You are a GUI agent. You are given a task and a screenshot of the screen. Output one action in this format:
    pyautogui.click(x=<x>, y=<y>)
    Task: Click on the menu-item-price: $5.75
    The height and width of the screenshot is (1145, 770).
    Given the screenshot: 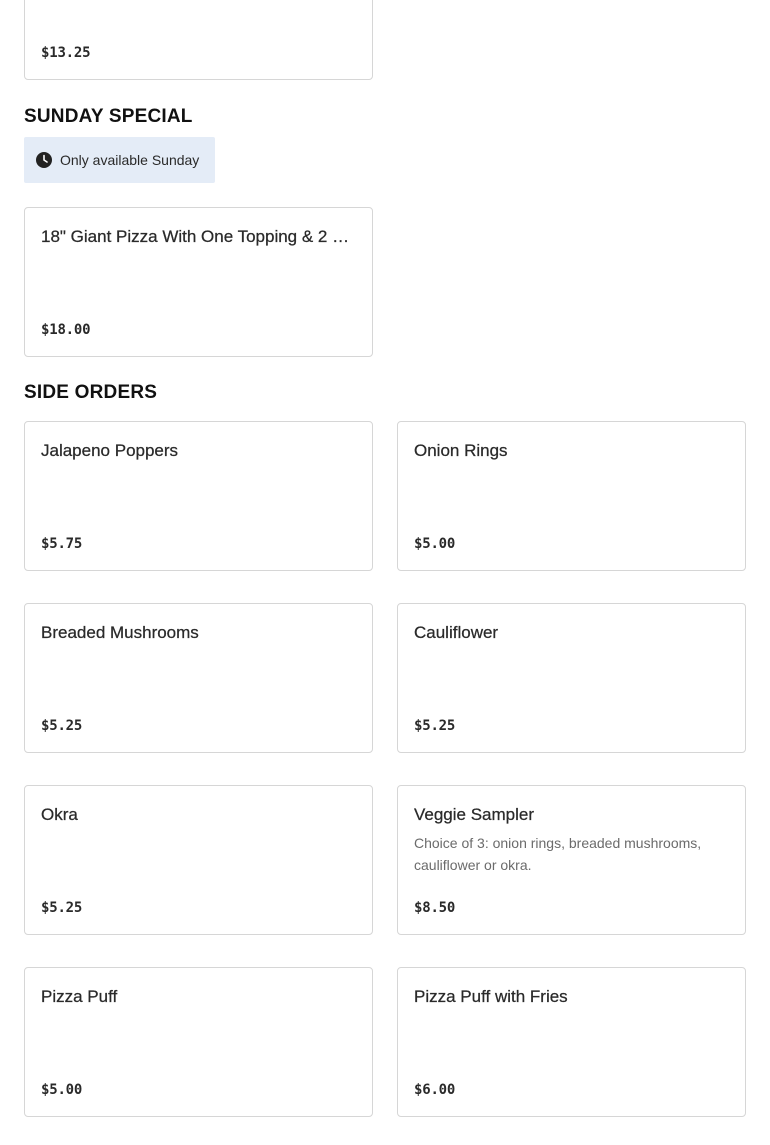 What is the action you would take?
    pyautogui.click(x=62, y=544)
    